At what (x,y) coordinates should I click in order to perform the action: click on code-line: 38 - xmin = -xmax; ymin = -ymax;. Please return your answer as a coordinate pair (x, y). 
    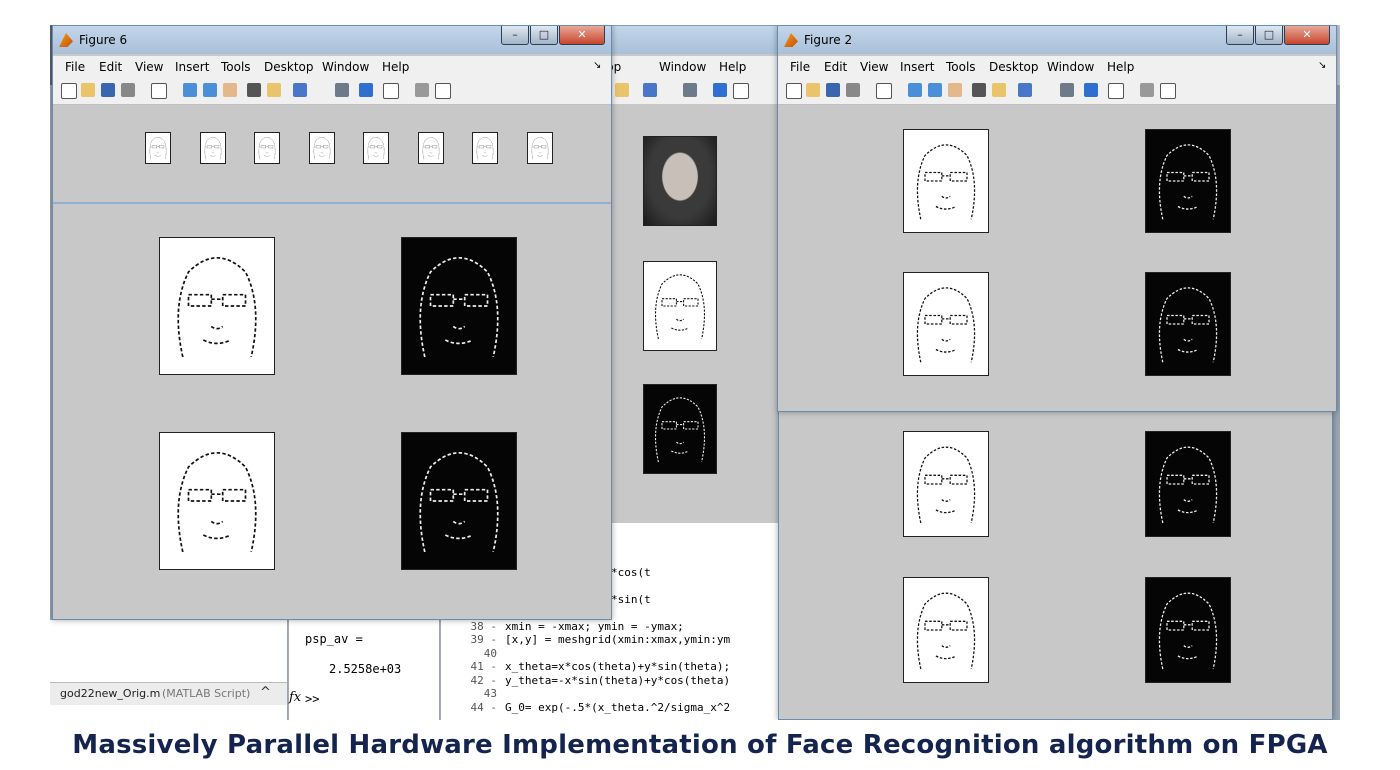
    Looking at the image, I should click on (585, 627).